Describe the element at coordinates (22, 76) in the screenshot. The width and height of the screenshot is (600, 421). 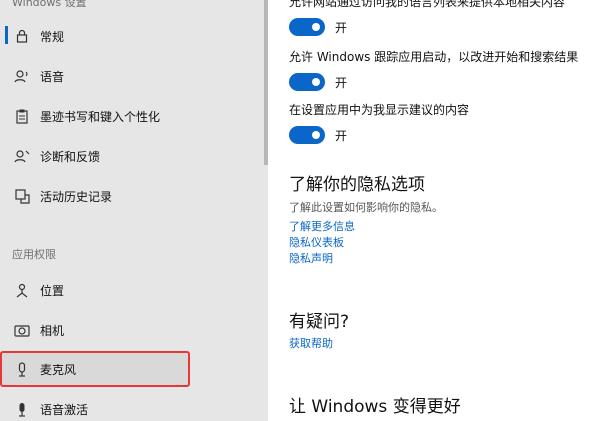
I see `speech-icon` at that location.